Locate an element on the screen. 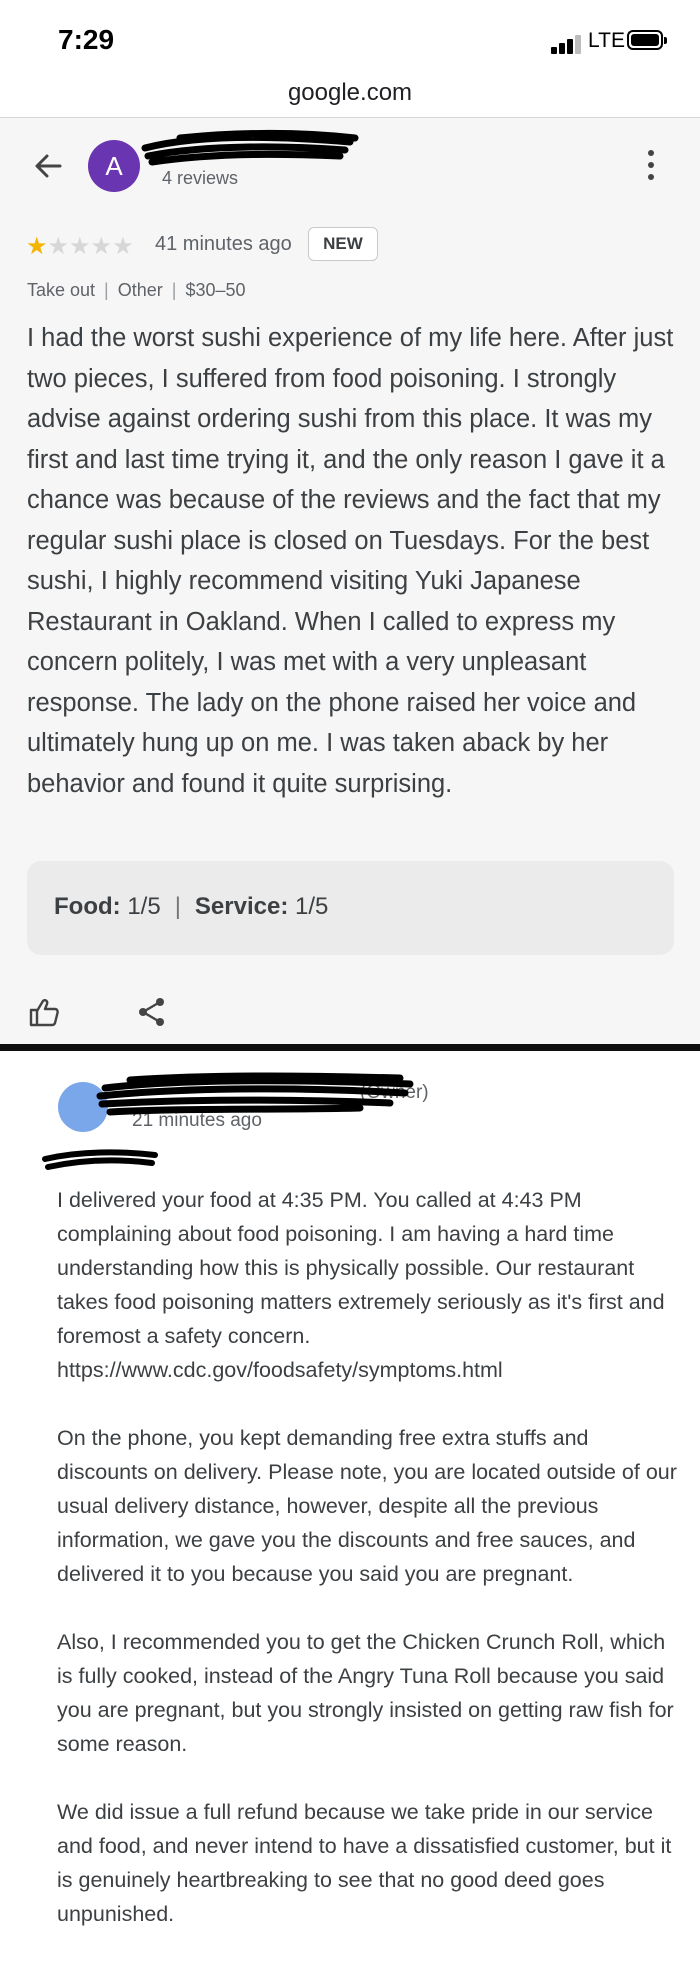  more-vert-icon is located at coordinates (651, 167).